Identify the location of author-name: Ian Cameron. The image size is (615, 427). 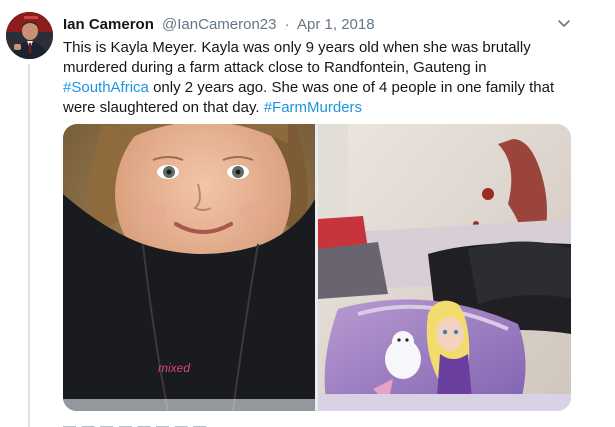
(108, 24).